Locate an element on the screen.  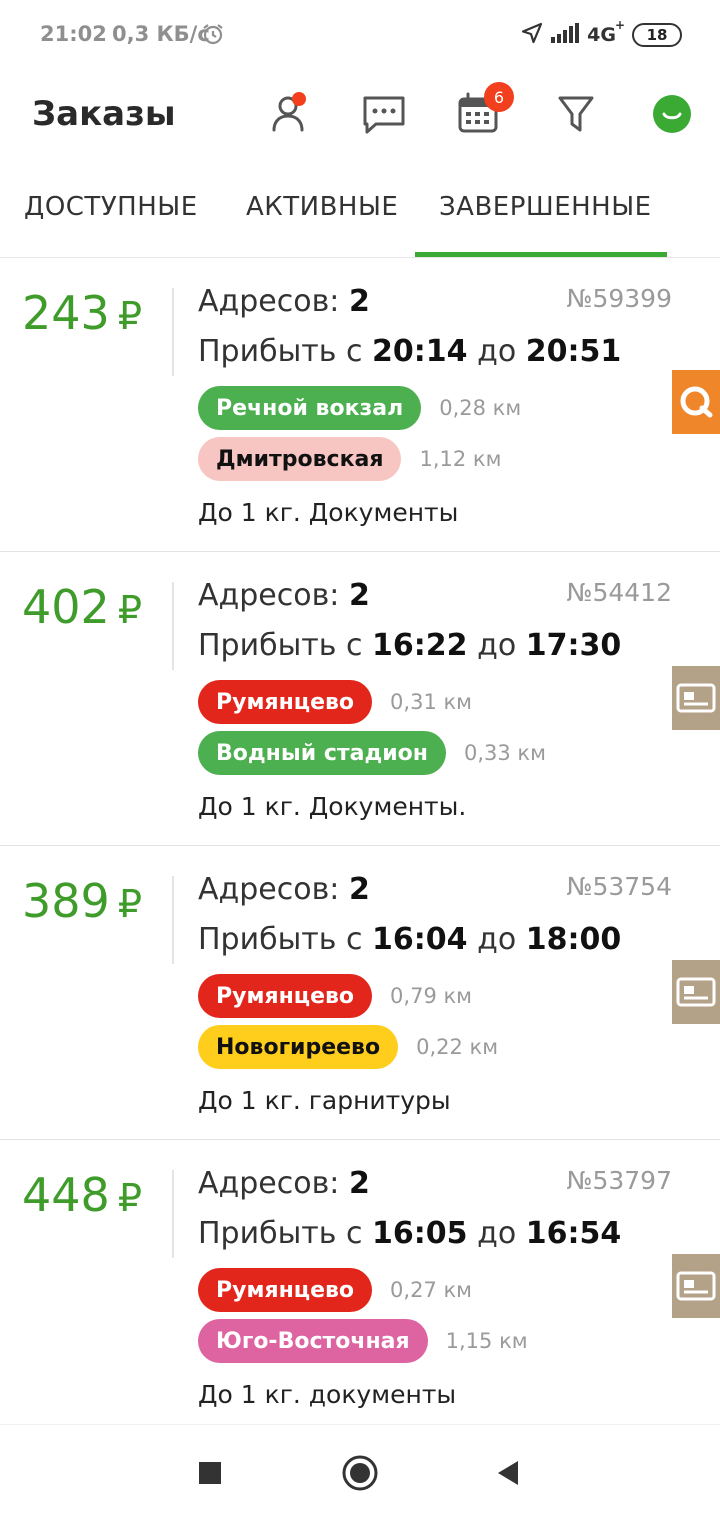
stop-row: Водный стадион 0,33 км is located at coordinates (372, 753).